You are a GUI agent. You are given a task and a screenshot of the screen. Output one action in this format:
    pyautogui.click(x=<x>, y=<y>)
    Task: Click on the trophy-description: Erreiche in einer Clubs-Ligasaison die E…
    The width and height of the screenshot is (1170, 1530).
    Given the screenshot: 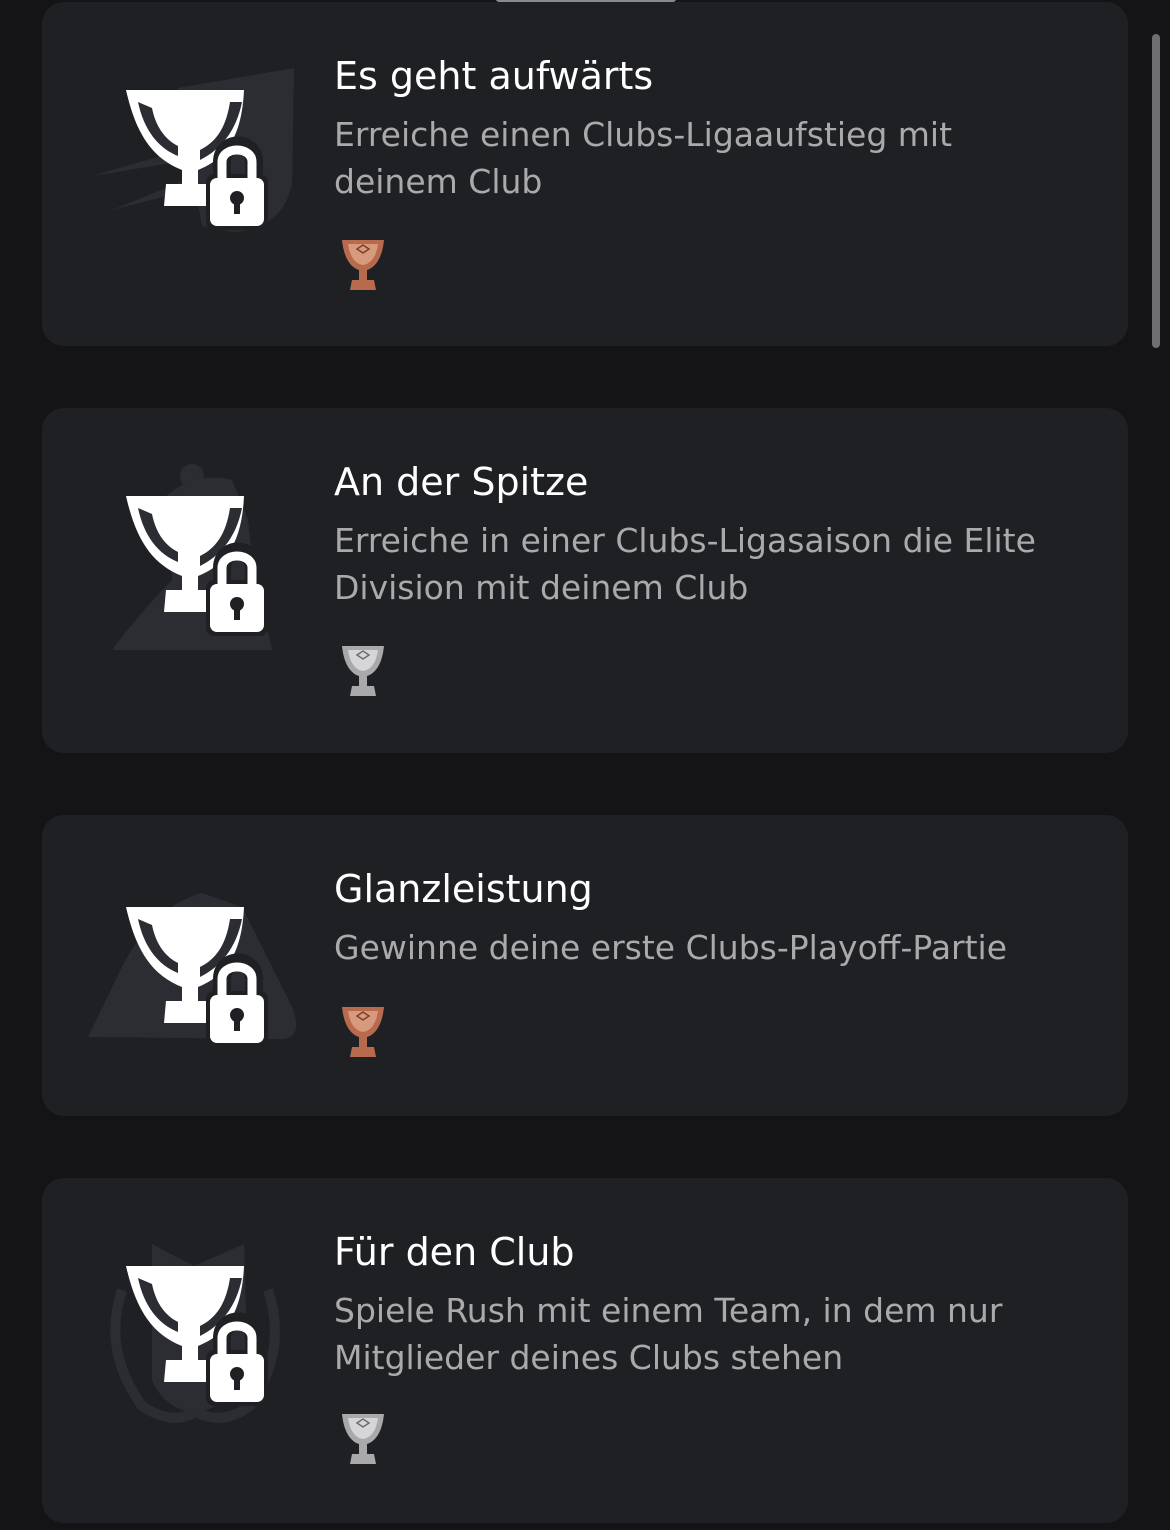 What is the action you would take?
    pyautogui.click(x=685, y=564)
    